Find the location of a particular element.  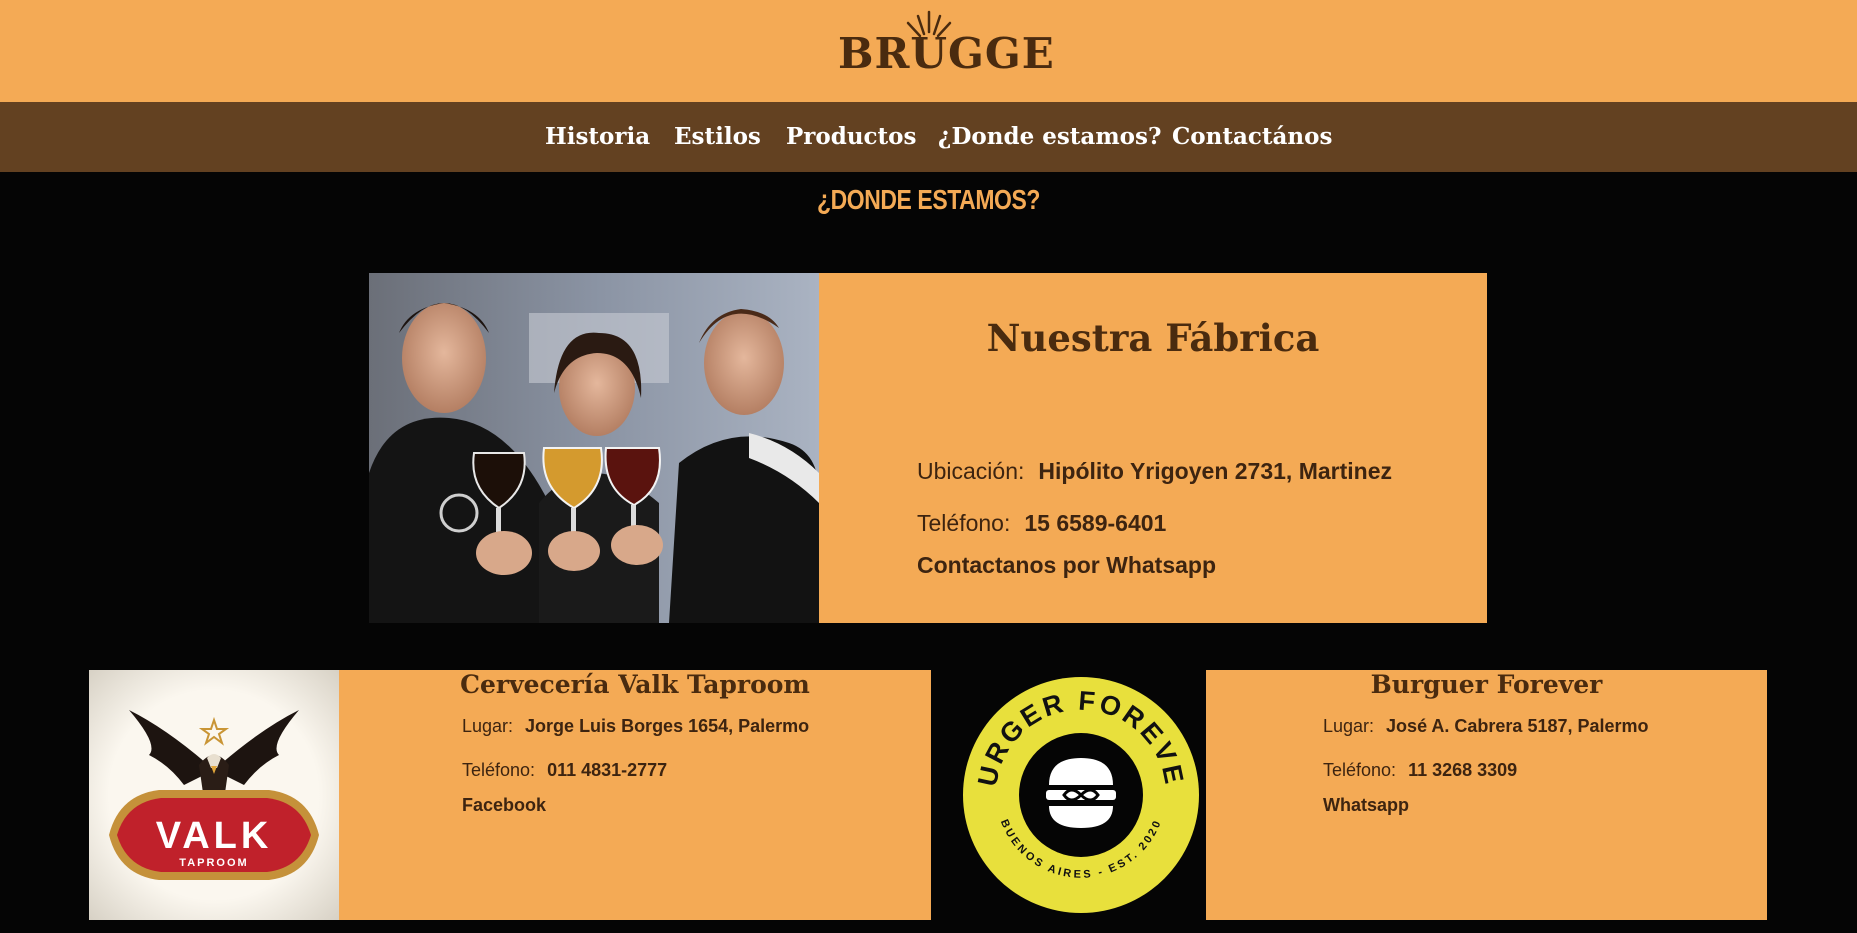

whatsapp-contact-link: Contactanos por Whatsapp is located at coordinates (1066, 565).